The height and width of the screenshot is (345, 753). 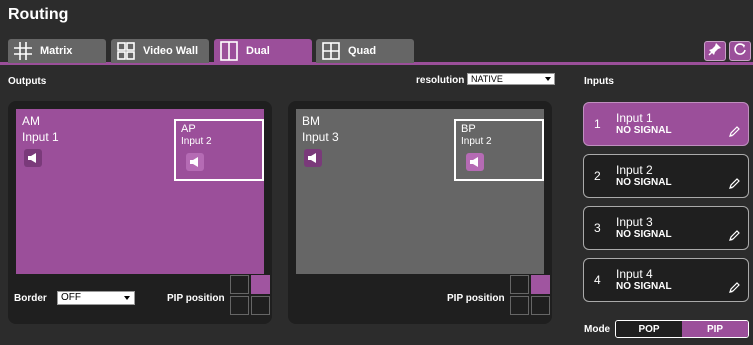 I want to click on tab-video-wall: Video Wall, so click(x=160, y=51).